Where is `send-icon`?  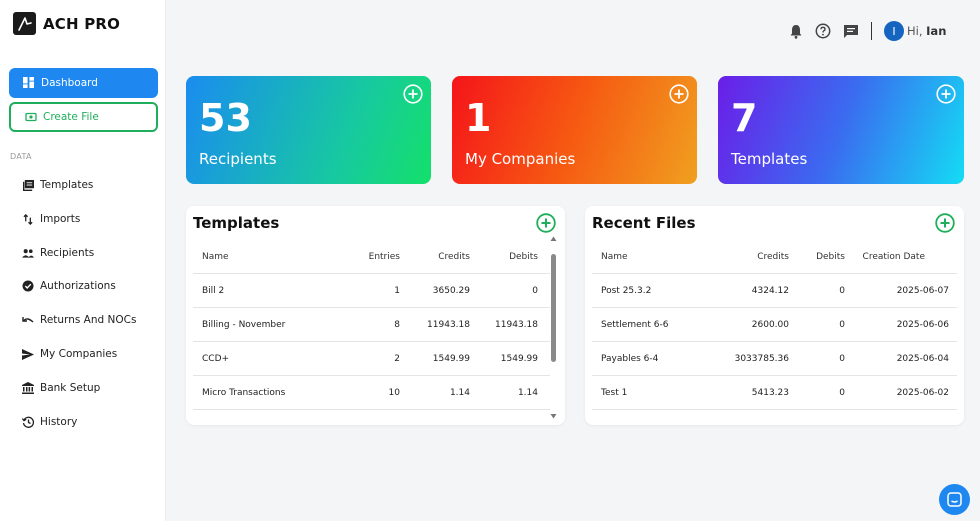 send-icon is located at coordinates (28, 354).